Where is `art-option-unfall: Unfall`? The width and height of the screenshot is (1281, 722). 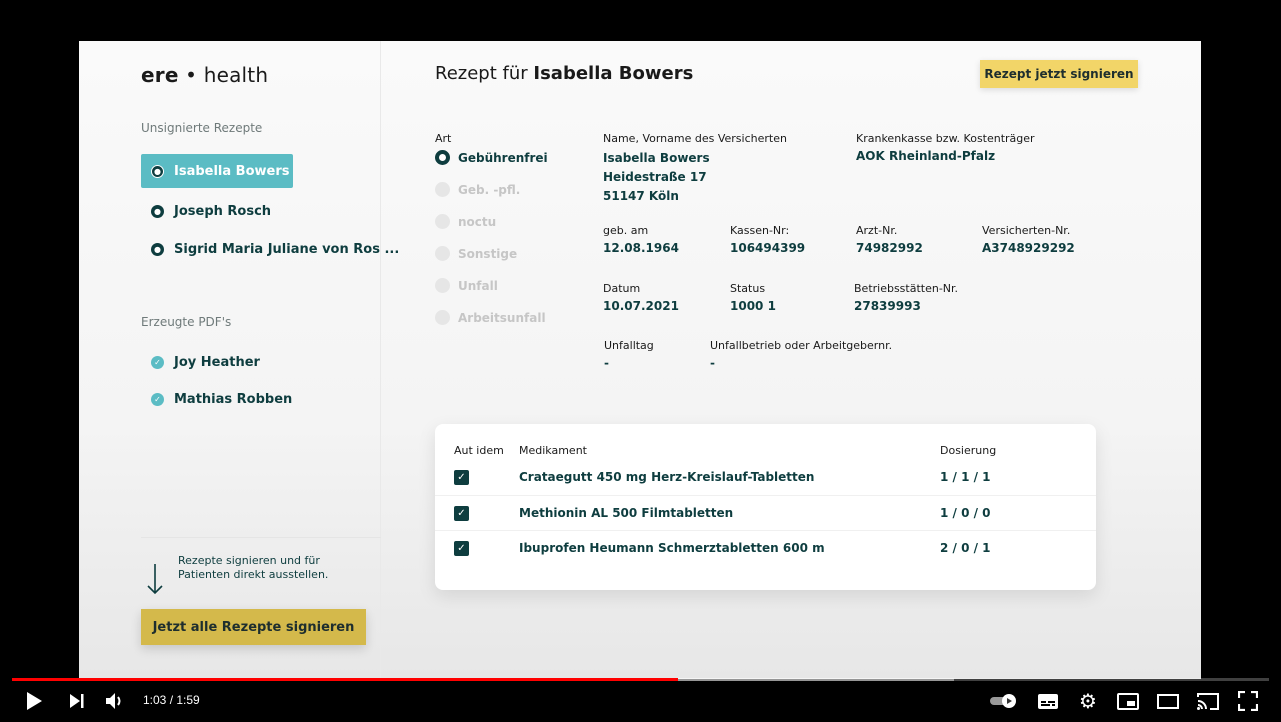 art-option-unfall: Unfall is located at coordinates (466, 285).